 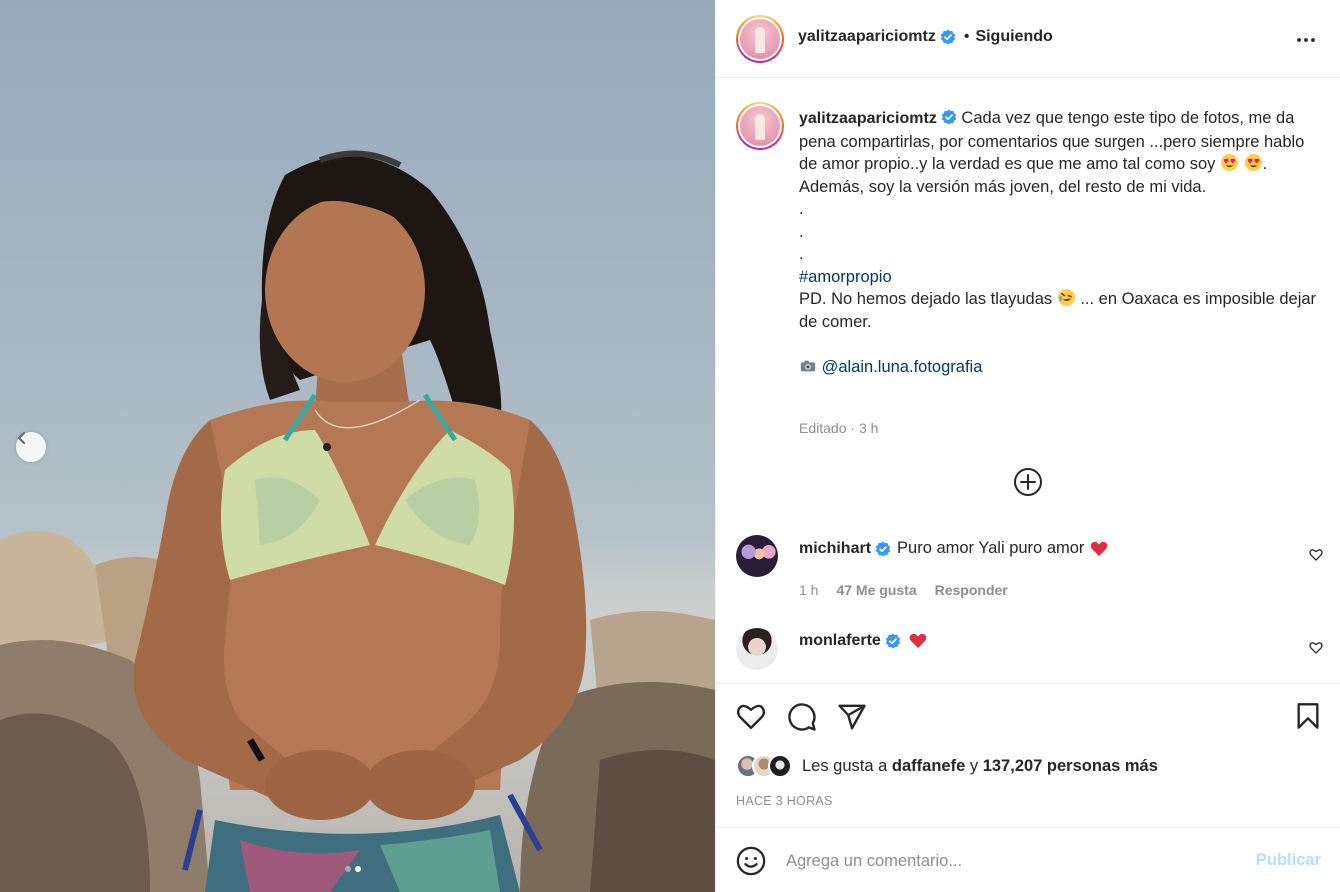 I want to click on following-button: Siguiendo, so click(x=1013, y=37).